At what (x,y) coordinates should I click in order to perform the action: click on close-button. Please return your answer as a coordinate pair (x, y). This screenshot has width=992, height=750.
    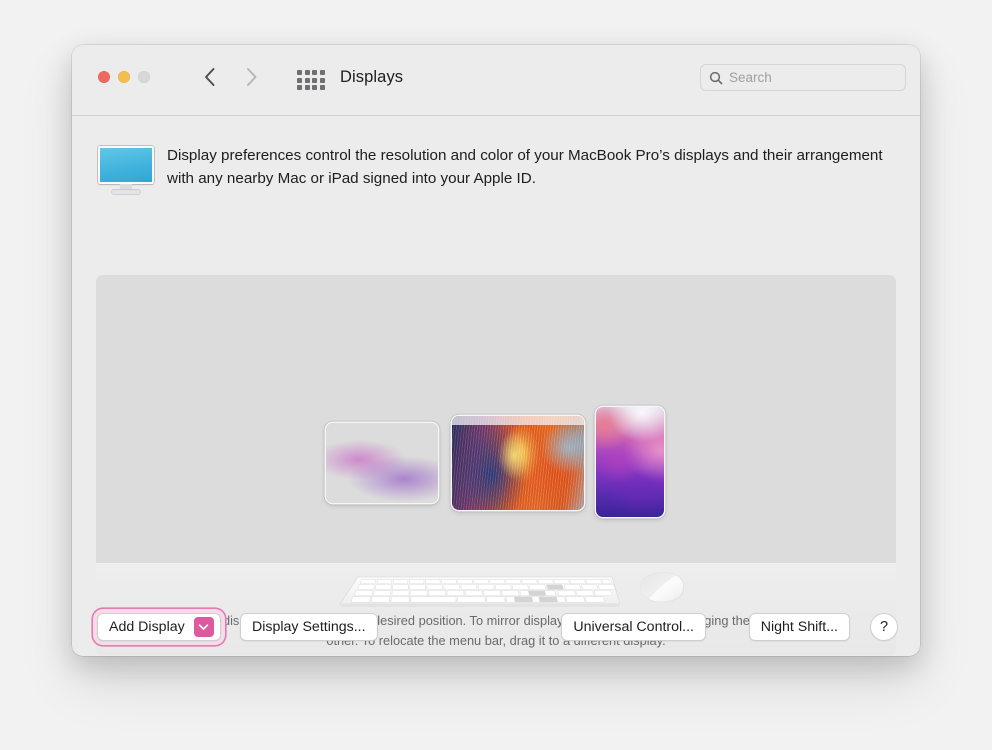
    Looking at the image, I should click on (104, 77).